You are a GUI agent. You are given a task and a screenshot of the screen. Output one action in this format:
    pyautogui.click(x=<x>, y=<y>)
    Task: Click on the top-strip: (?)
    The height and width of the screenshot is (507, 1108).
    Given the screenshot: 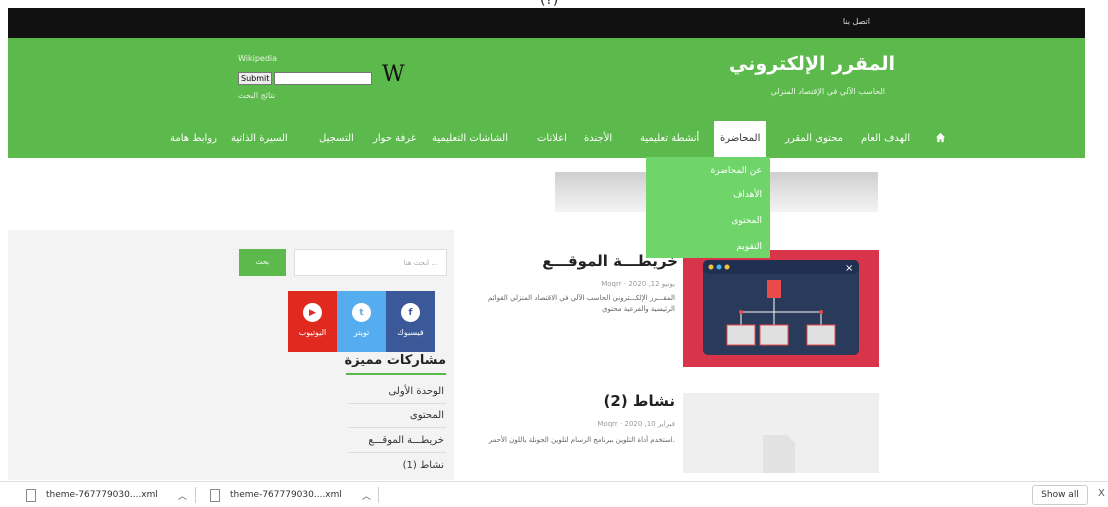 What is the action you would take?
    pyautogui.click(x=554, y=4)
    